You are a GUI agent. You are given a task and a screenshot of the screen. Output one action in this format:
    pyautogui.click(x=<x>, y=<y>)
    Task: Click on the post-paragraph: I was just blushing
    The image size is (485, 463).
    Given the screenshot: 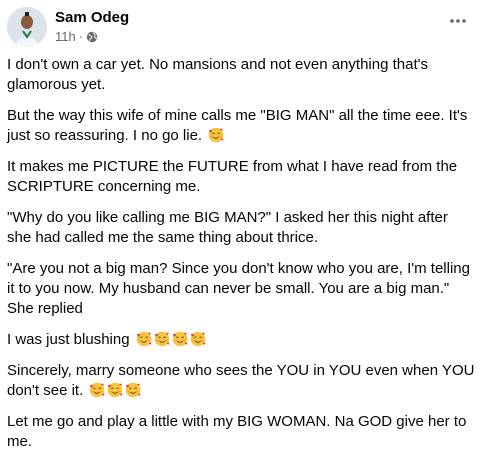 What is the action you would take?
    pyautogui.click(x=241, y=340)
    